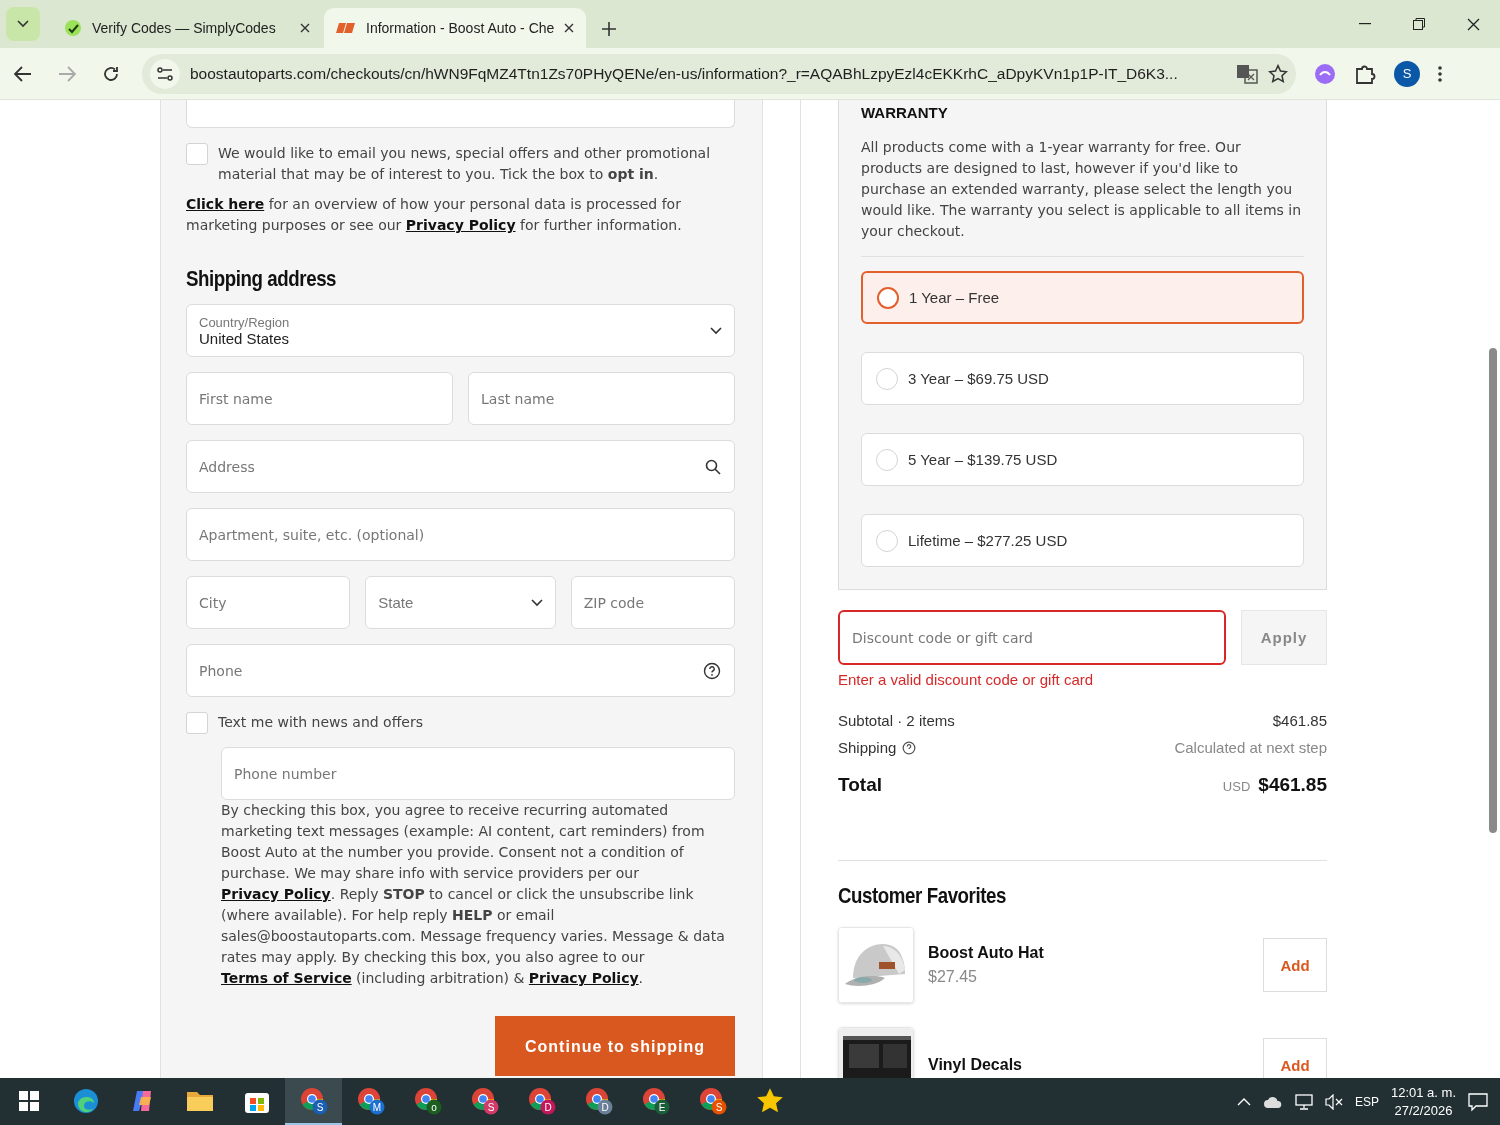 The image size is (1500, 1125). Describe the element at coordinates (268, 602) in the screenshot. I see `city-field: City` at that location.